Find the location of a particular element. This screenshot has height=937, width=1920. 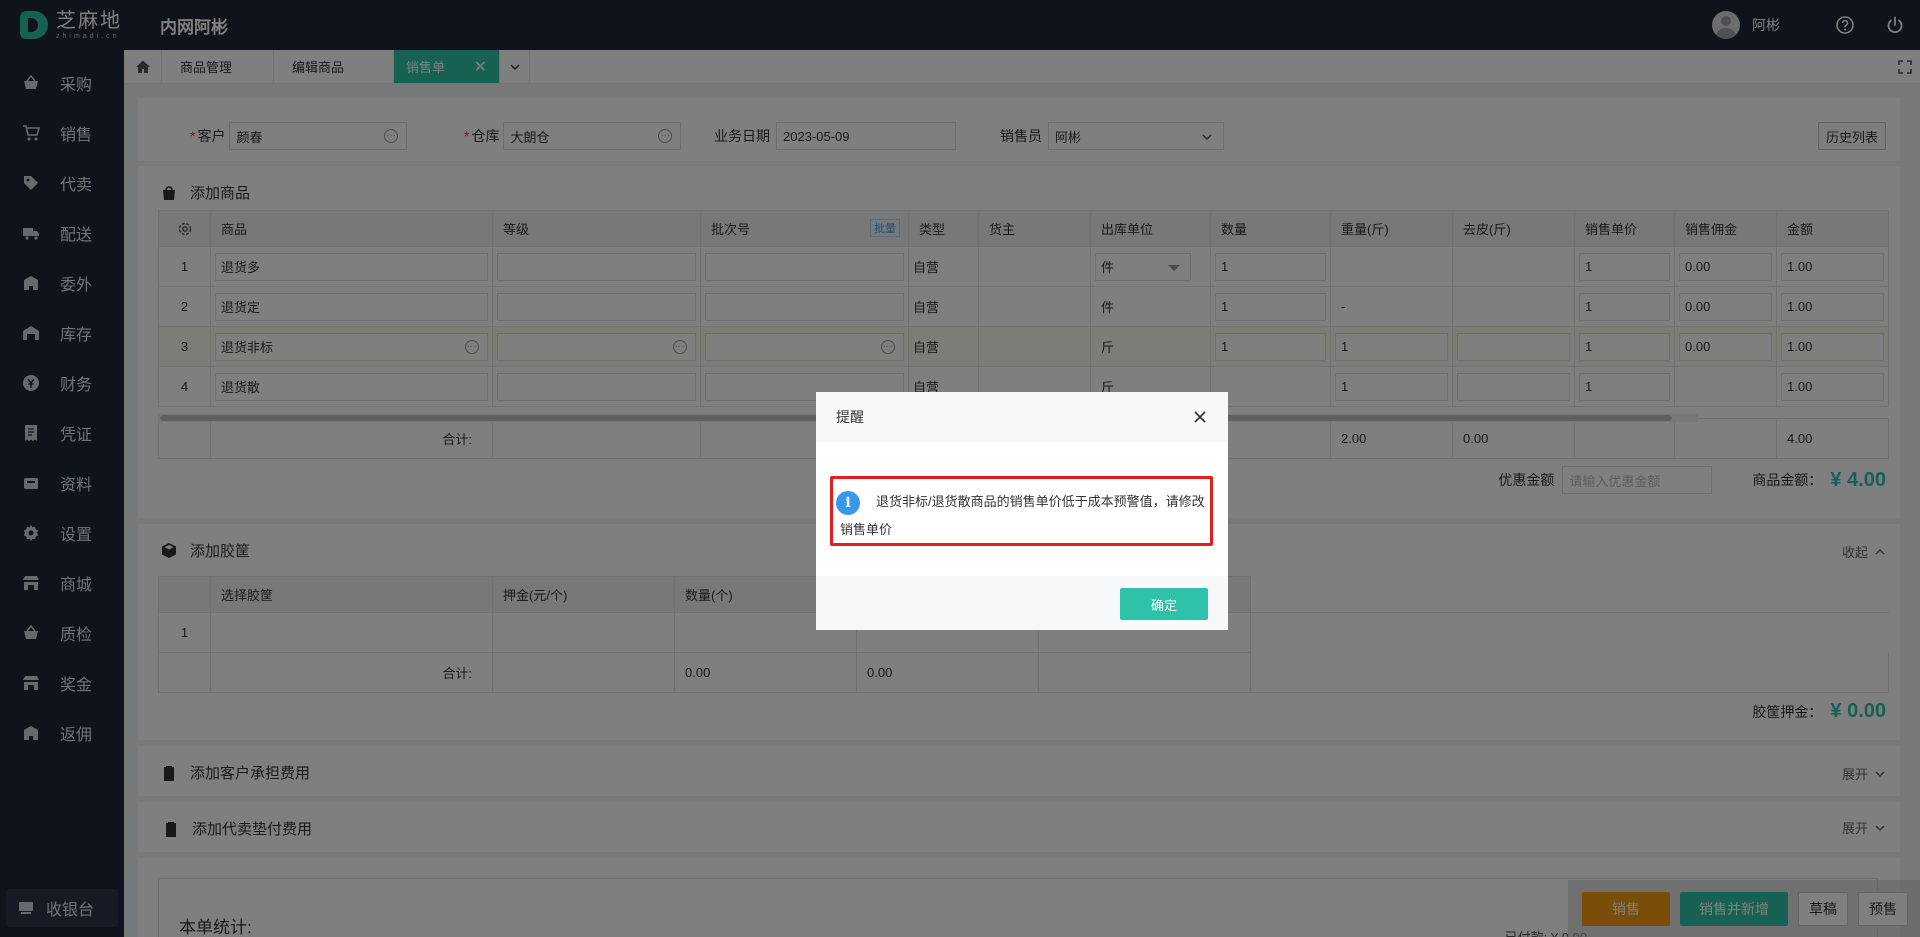

dialog-title: 提醒 is located at coordinates (850, 417).